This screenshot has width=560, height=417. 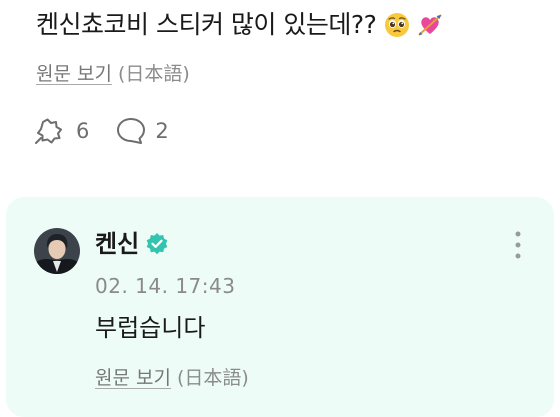 I want to click on author-name: 켄신, so click(x=117, y=244).